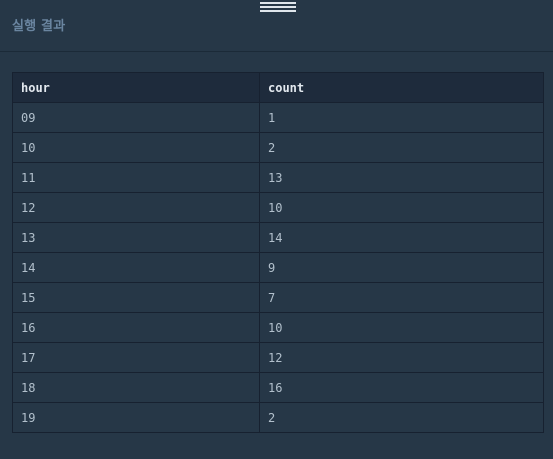  I want to click on table-row: 11 13, so click(278, 177).